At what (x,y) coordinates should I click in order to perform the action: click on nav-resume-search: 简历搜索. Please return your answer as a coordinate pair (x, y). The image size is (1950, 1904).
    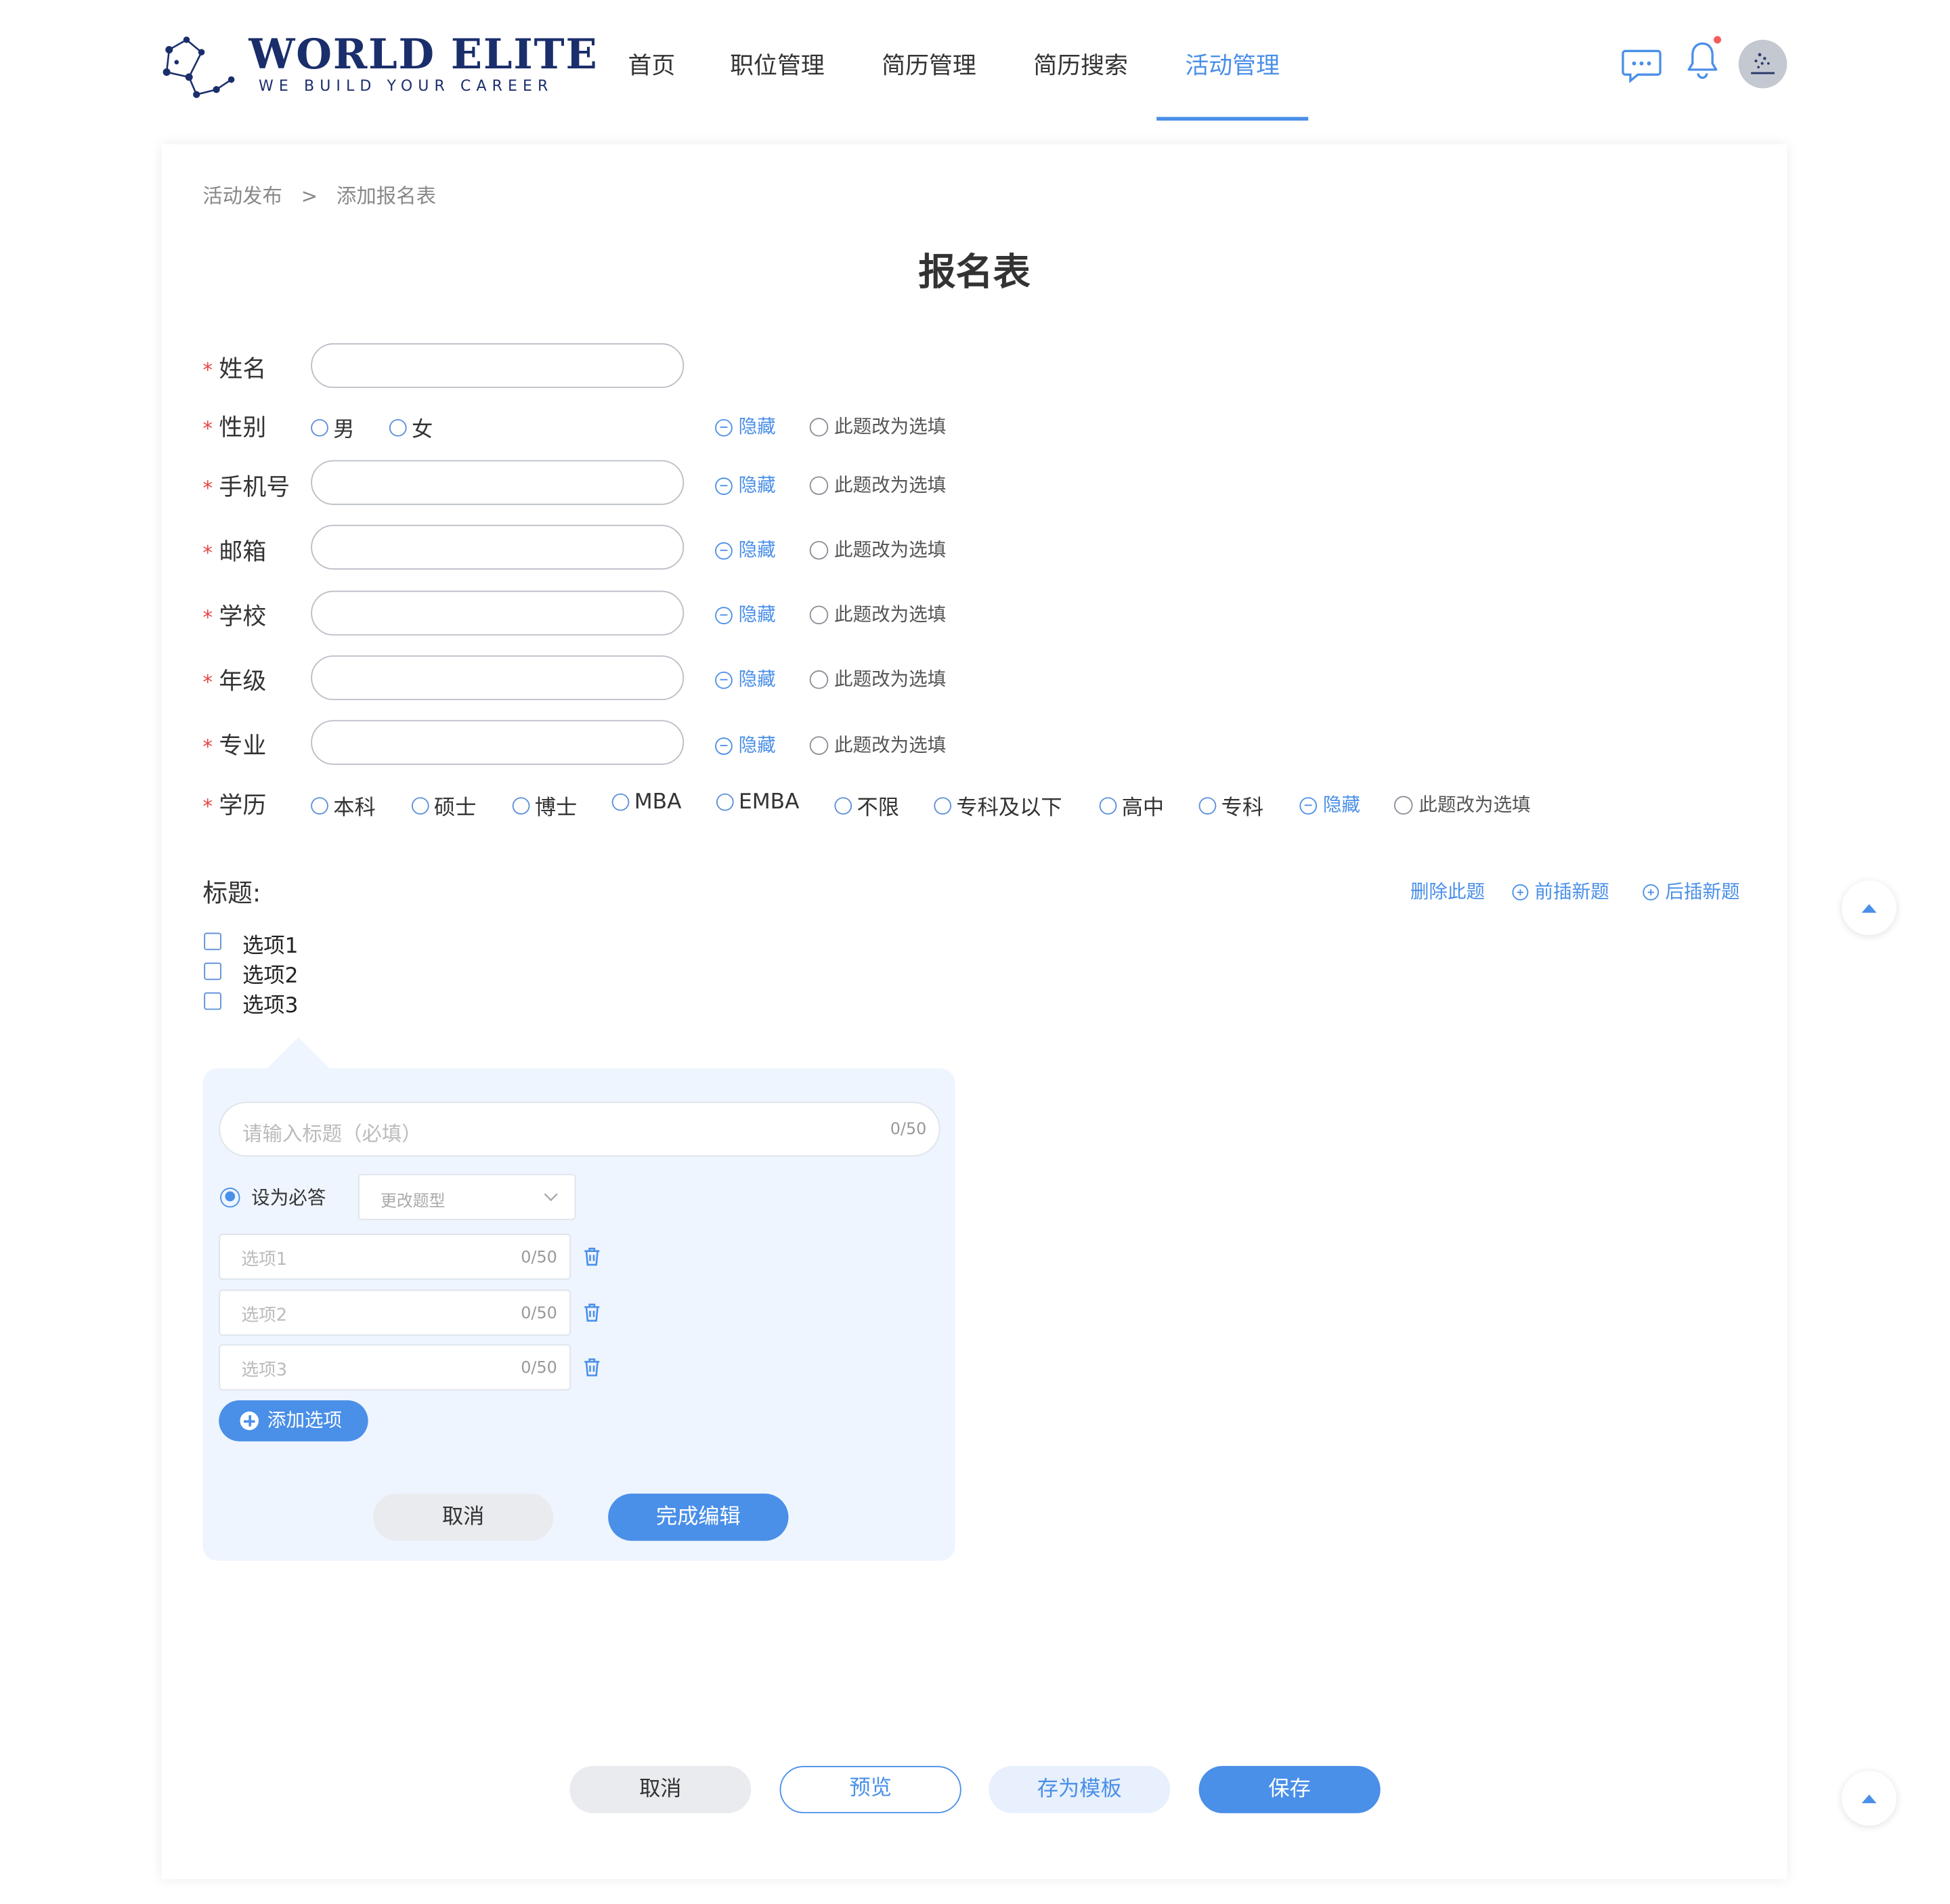
    Looking at the image, I should click on (1081, 64).